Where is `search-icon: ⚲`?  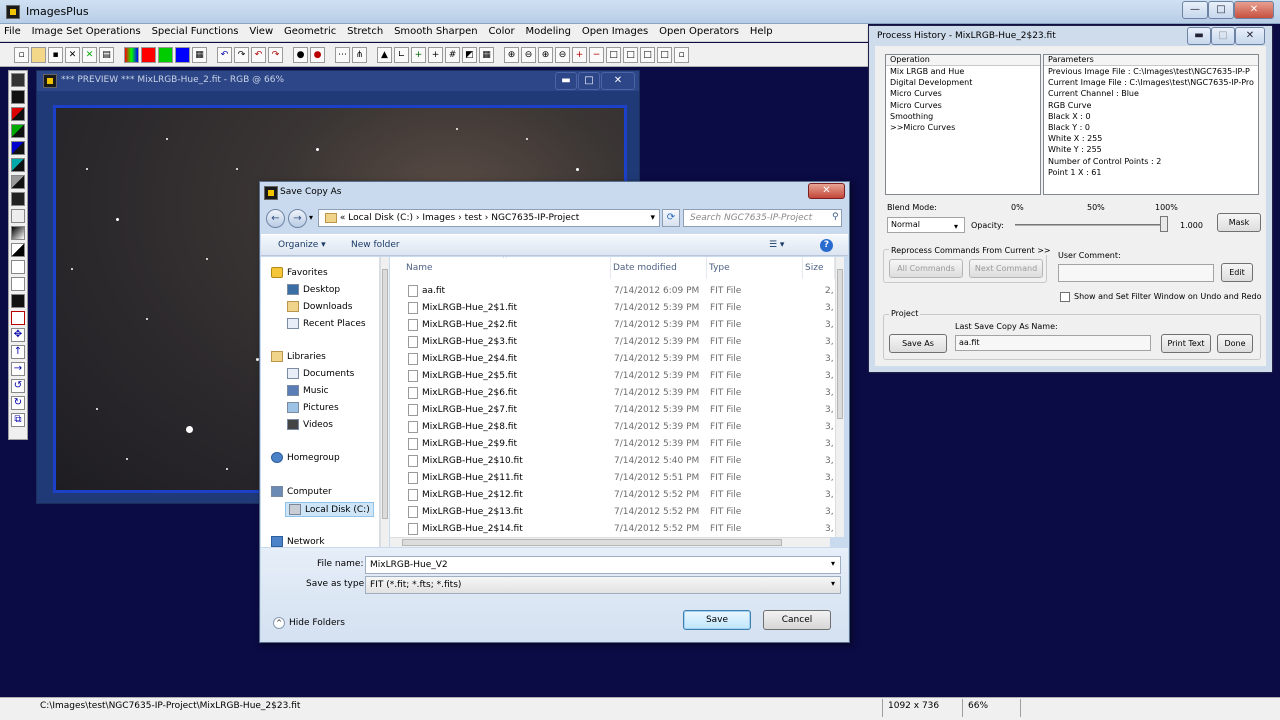
search-icon: ⚲ is located at coordinates (835, 217).